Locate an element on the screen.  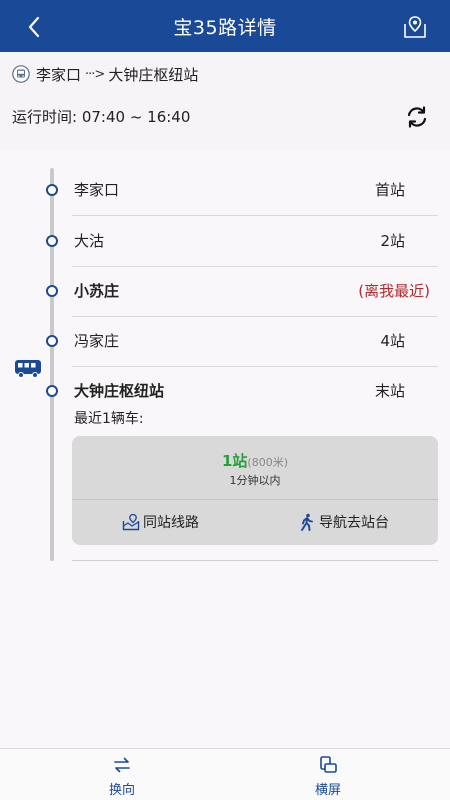
route-summary: 李家口 ···> 大钟庄枢纽站 is located at coordinates (105, 74).